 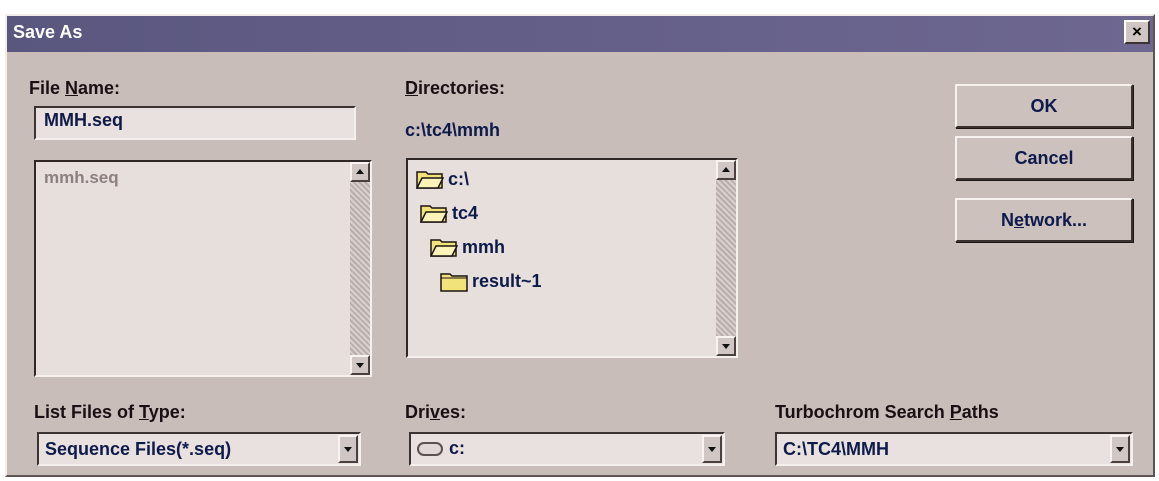 I want to click on tree-item-mmh: mmh, so click(x=467, y=247).